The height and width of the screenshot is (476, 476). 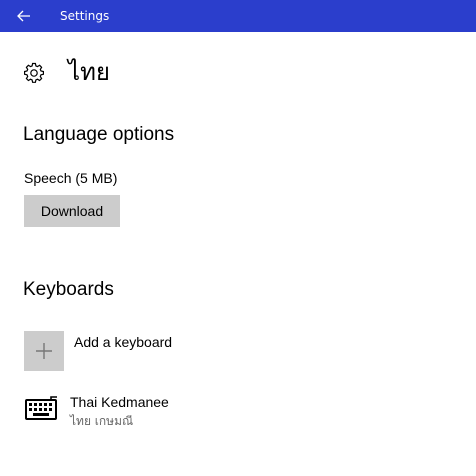 I want to click on keyboard-item-name: Thai Kedmanee, so click(x=119, y=402).